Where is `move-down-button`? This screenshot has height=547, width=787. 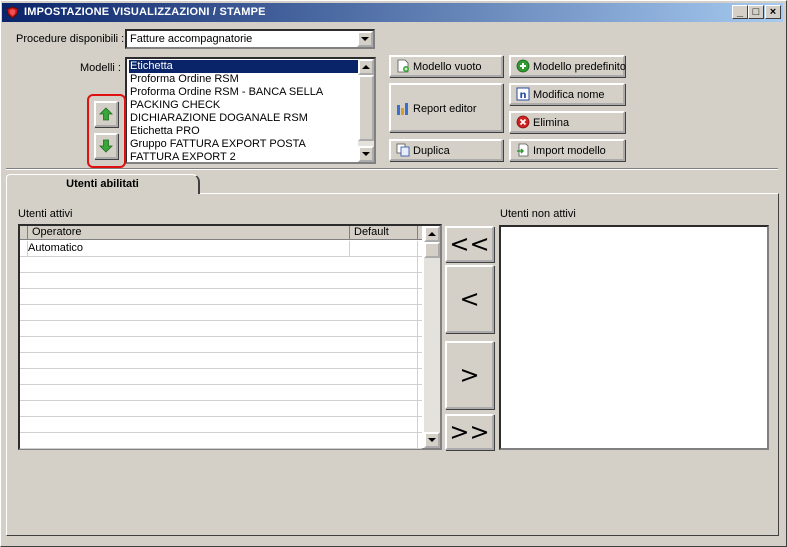
move-down-button is located at coordinates (106, 146).